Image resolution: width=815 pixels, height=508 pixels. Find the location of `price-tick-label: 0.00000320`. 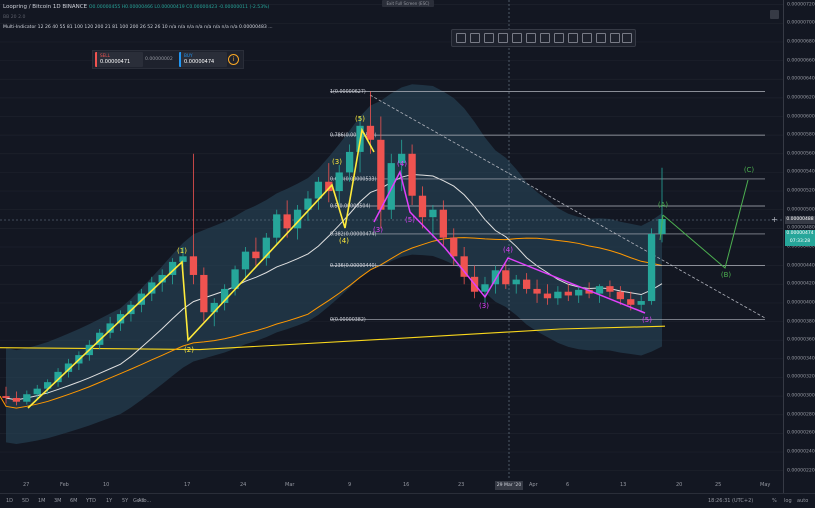

price-tick-label: 0.00000320 is located at coordinates (801, 377).